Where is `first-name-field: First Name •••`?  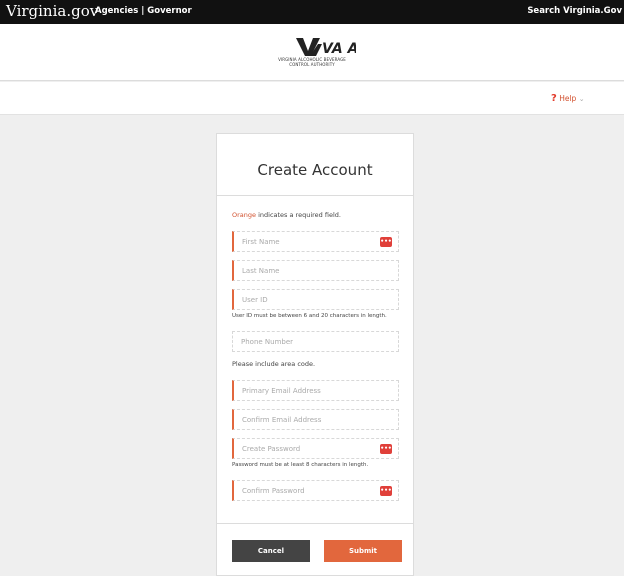 first-name-field: First Name ••• is located at coordinates (315, 241).